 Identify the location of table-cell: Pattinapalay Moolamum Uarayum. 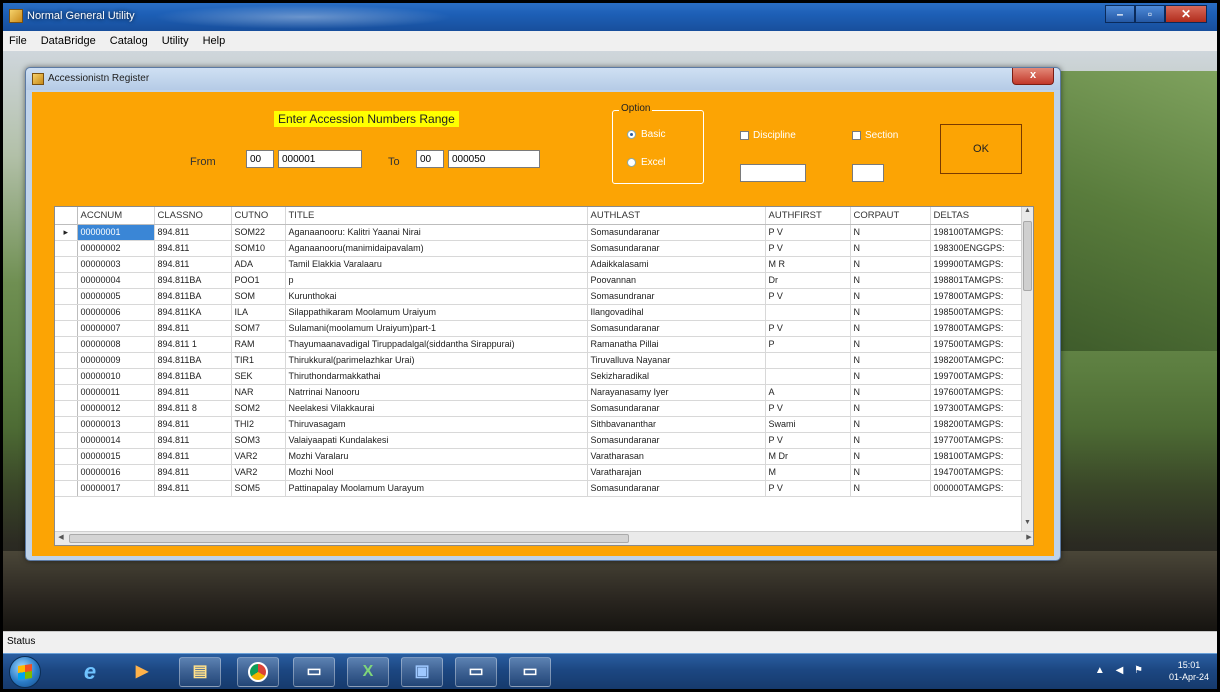
(436, 488).